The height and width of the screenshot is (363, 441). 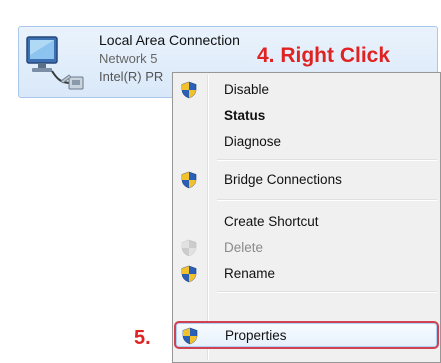 What do you see at coordinates (306, 142) in the screenshot?
I see `menu-item-diagnose: Diagnose` at bounding box center [306, 142].